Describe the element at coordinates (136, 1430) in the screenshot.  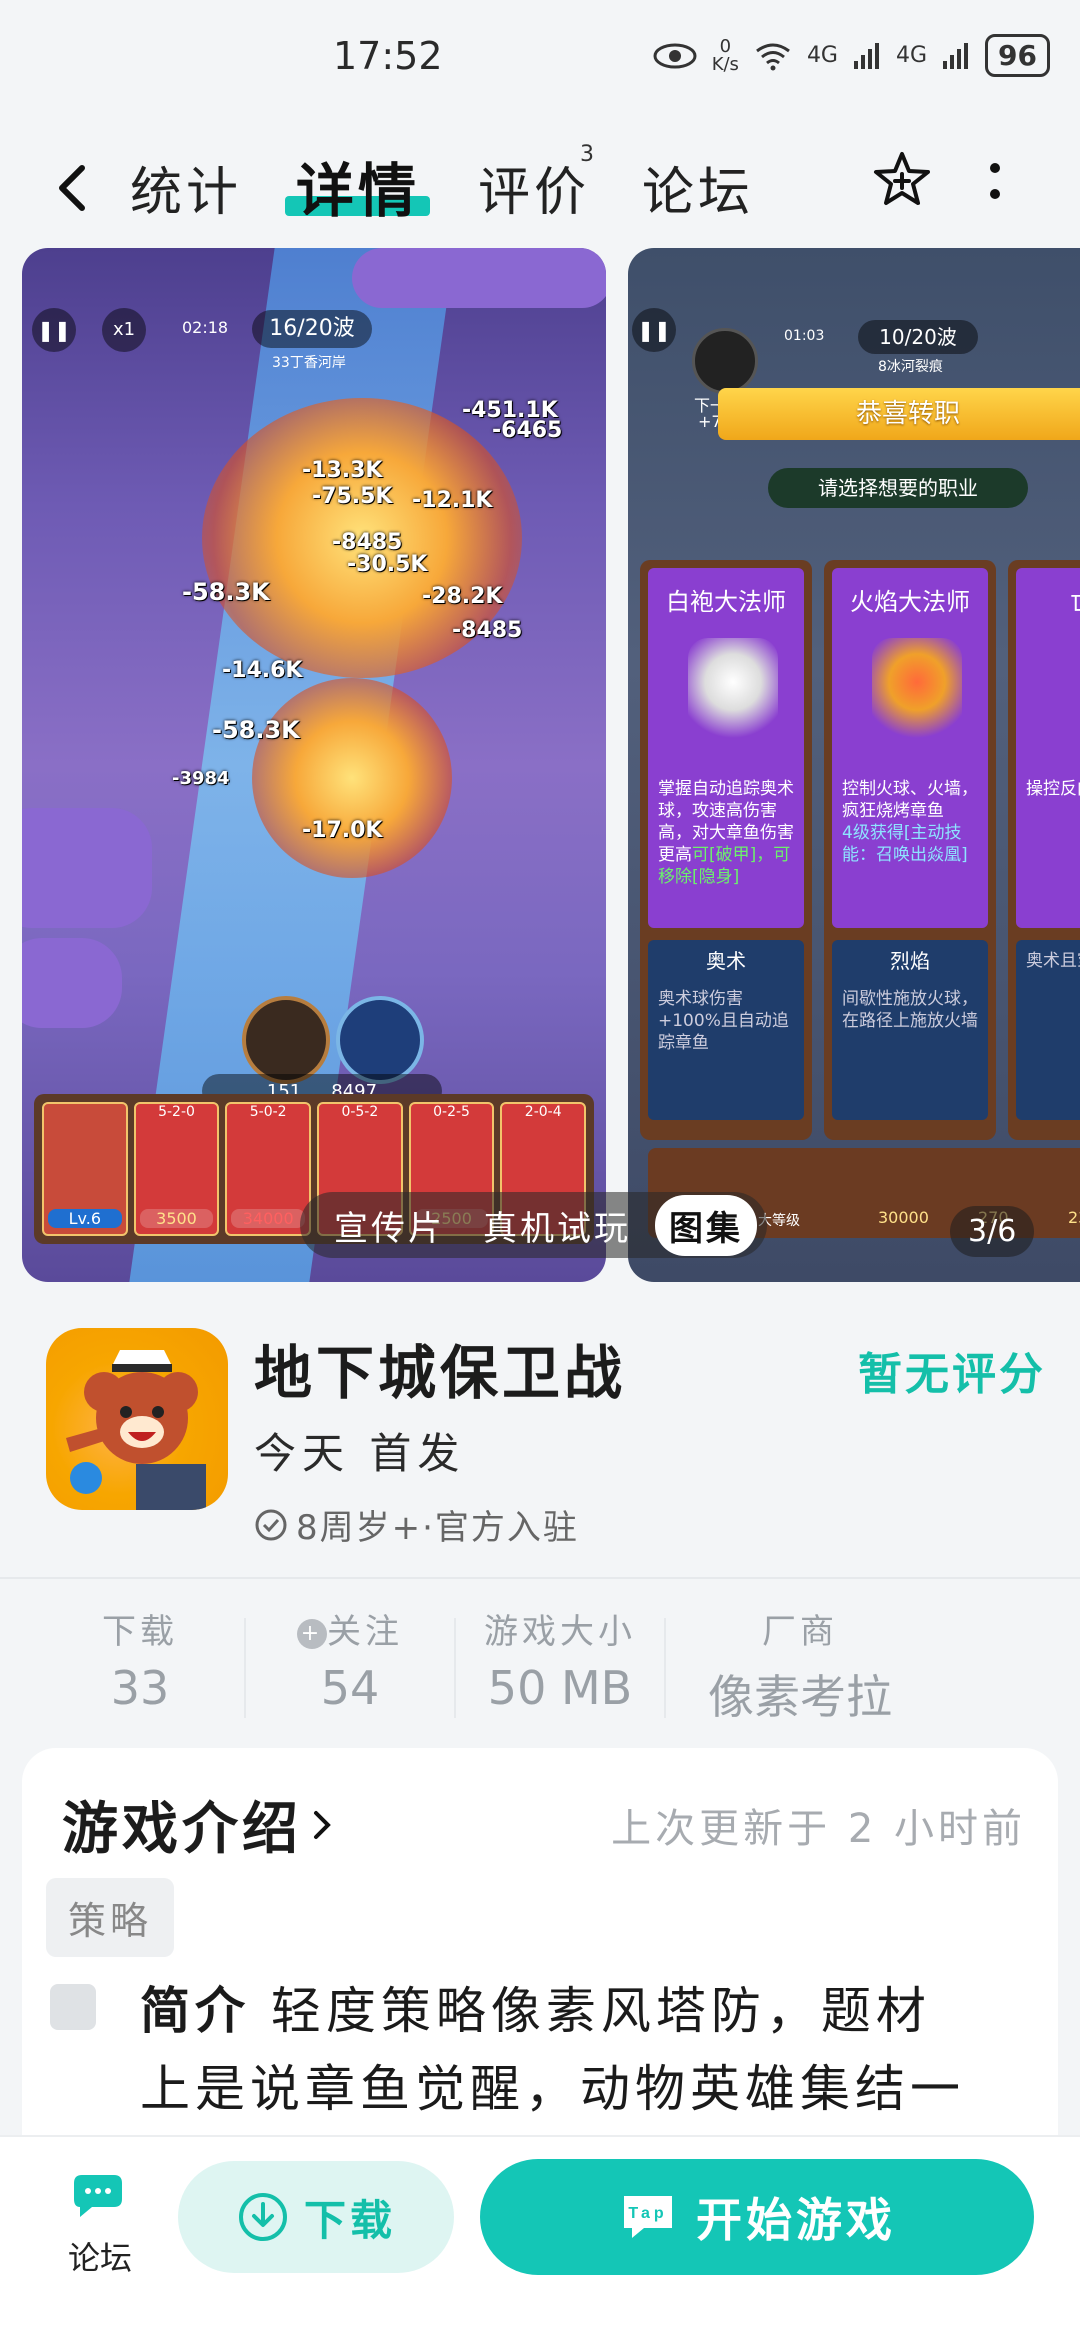
I see `koala-mascot-icon` at that location.